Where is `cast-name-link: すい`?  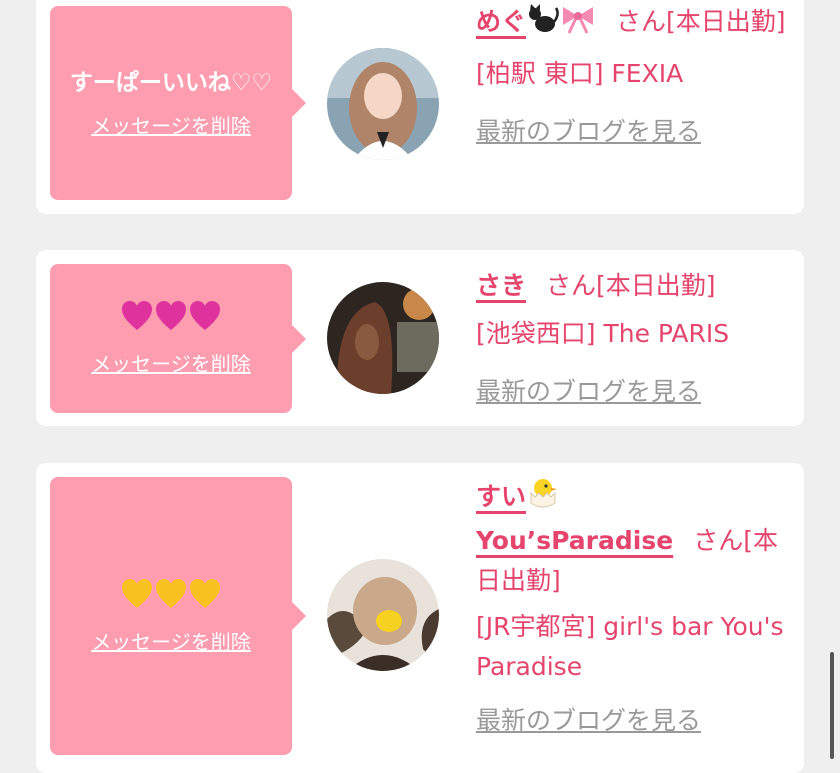 cast-name-link: すい is located at coordinates (518, 495).